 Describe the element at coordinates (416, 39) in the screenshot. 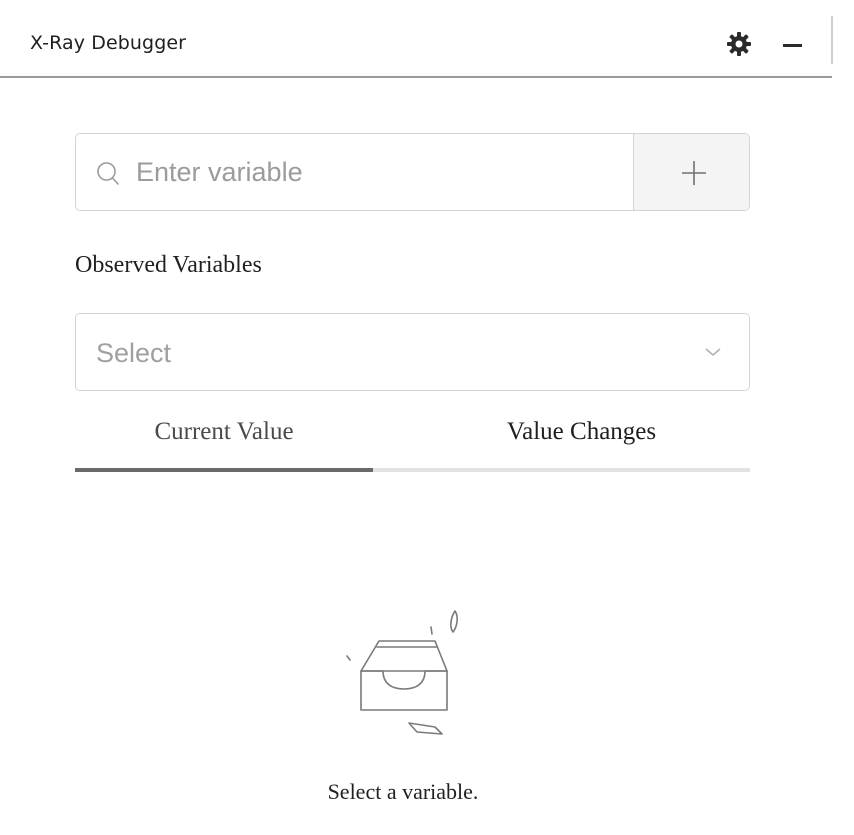

I see `panel-header: X-Ray Debugger` at that location.